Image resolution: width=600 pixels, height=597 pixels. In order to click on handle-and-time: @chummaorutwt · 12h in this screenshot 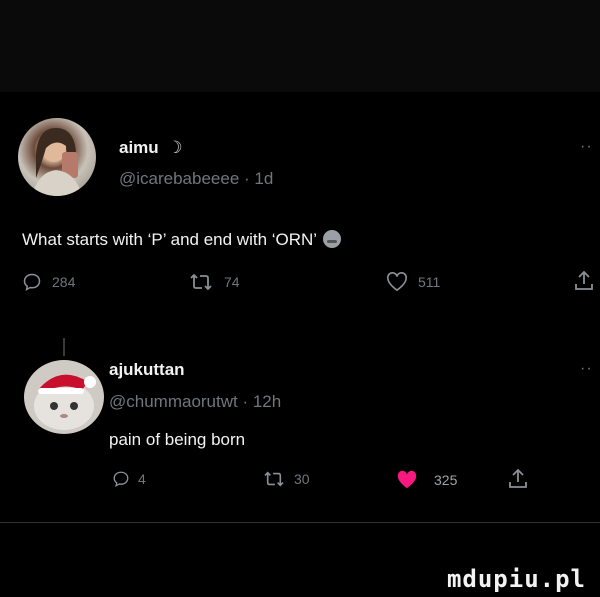, I will do `click(195, 402)`.